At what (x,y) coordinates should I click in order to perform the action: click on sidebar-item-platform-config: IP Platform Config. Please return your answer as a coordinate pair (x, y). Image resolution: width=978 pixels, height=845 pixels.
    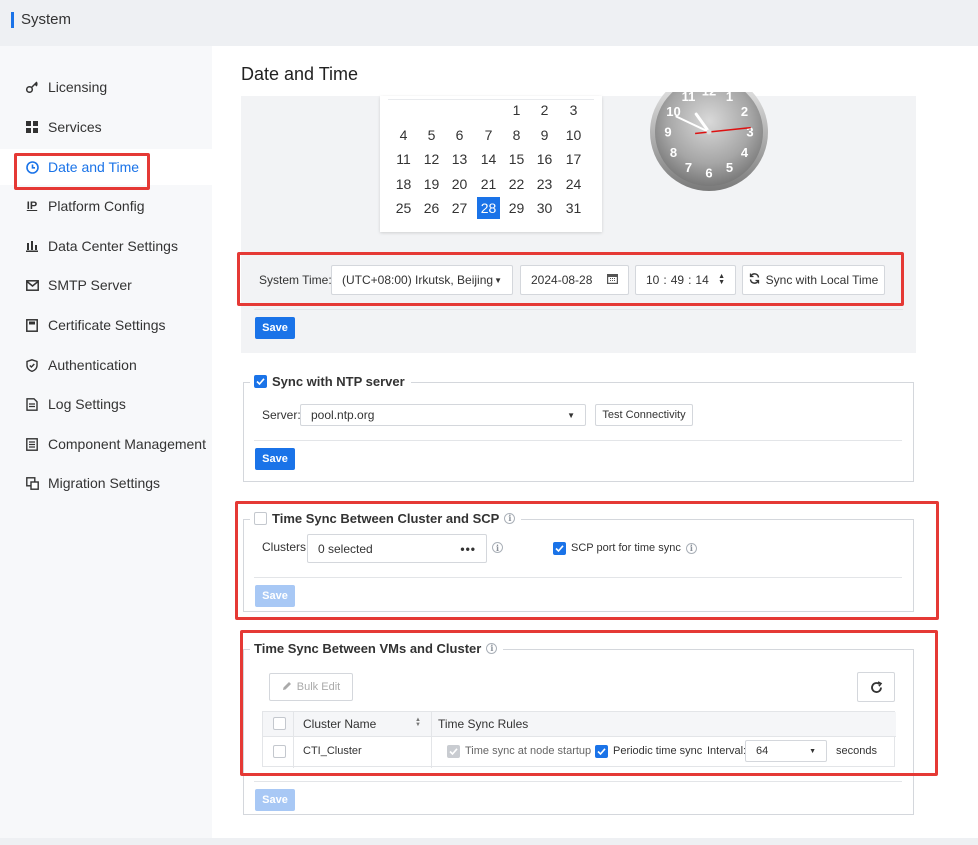
    Looking at the image, I should click on (106, 206).